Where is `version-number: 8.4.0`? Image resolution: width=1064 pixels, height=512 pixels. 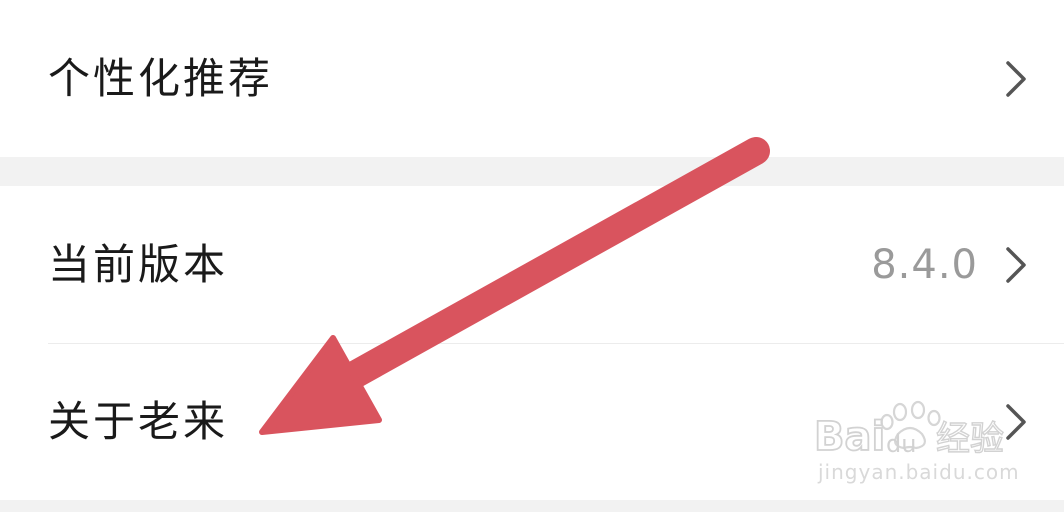
version-number: 8.4.0 is located at coordinates (924, 265).